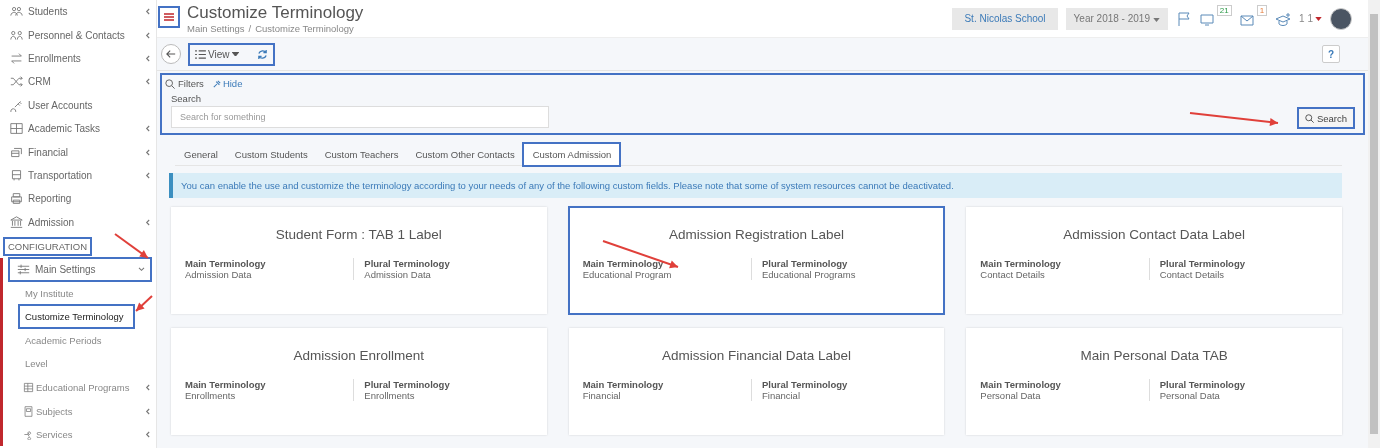 The image size is (1380, 448). What do you see at coordinates (144, 303) in the screenshot?
I see `annotation-arrow` at bounding box center [144, 303].